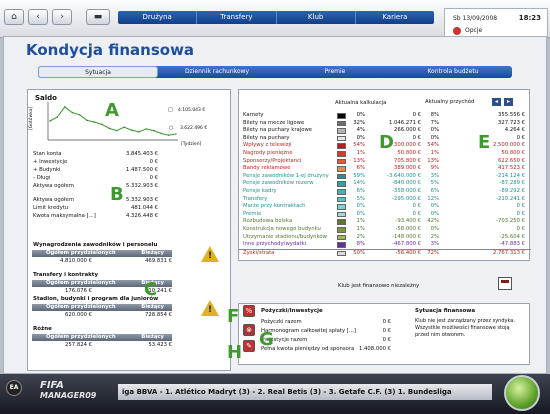 The width and height of the screenshot is (550, 414). What do you see at coordinates (407, 130) in the screenshot?
I see `calc-value-current: 266.000 €` at bounding box center [407, 130].